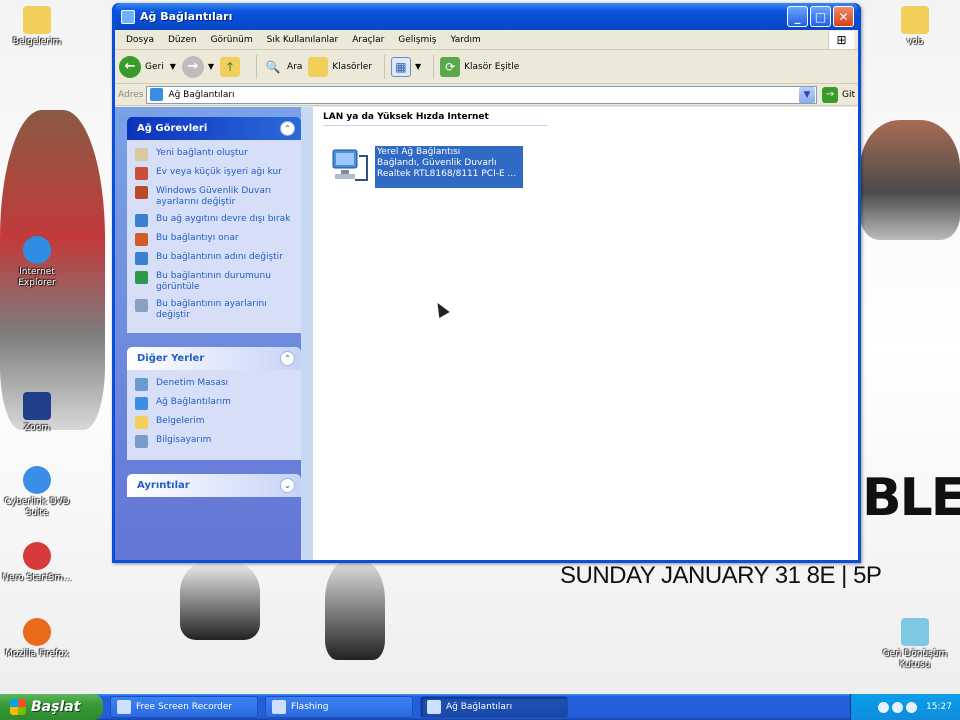  What do you see at coordinates (318, 66) in the screenshot?
I see `folders-icon` at bounding box center [318, 66].